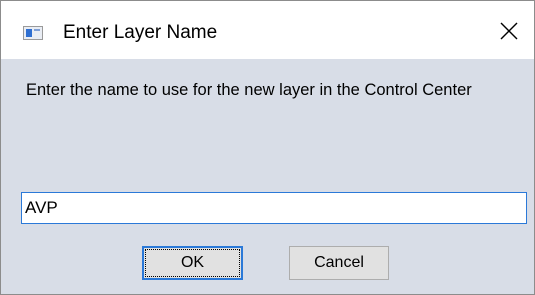 This screenshot has height=295, width=535. What do you see at coordinates (140, 32) in the screenshot?
I see `window-title: Enter Layer Name` at bounding box center [140, 32].